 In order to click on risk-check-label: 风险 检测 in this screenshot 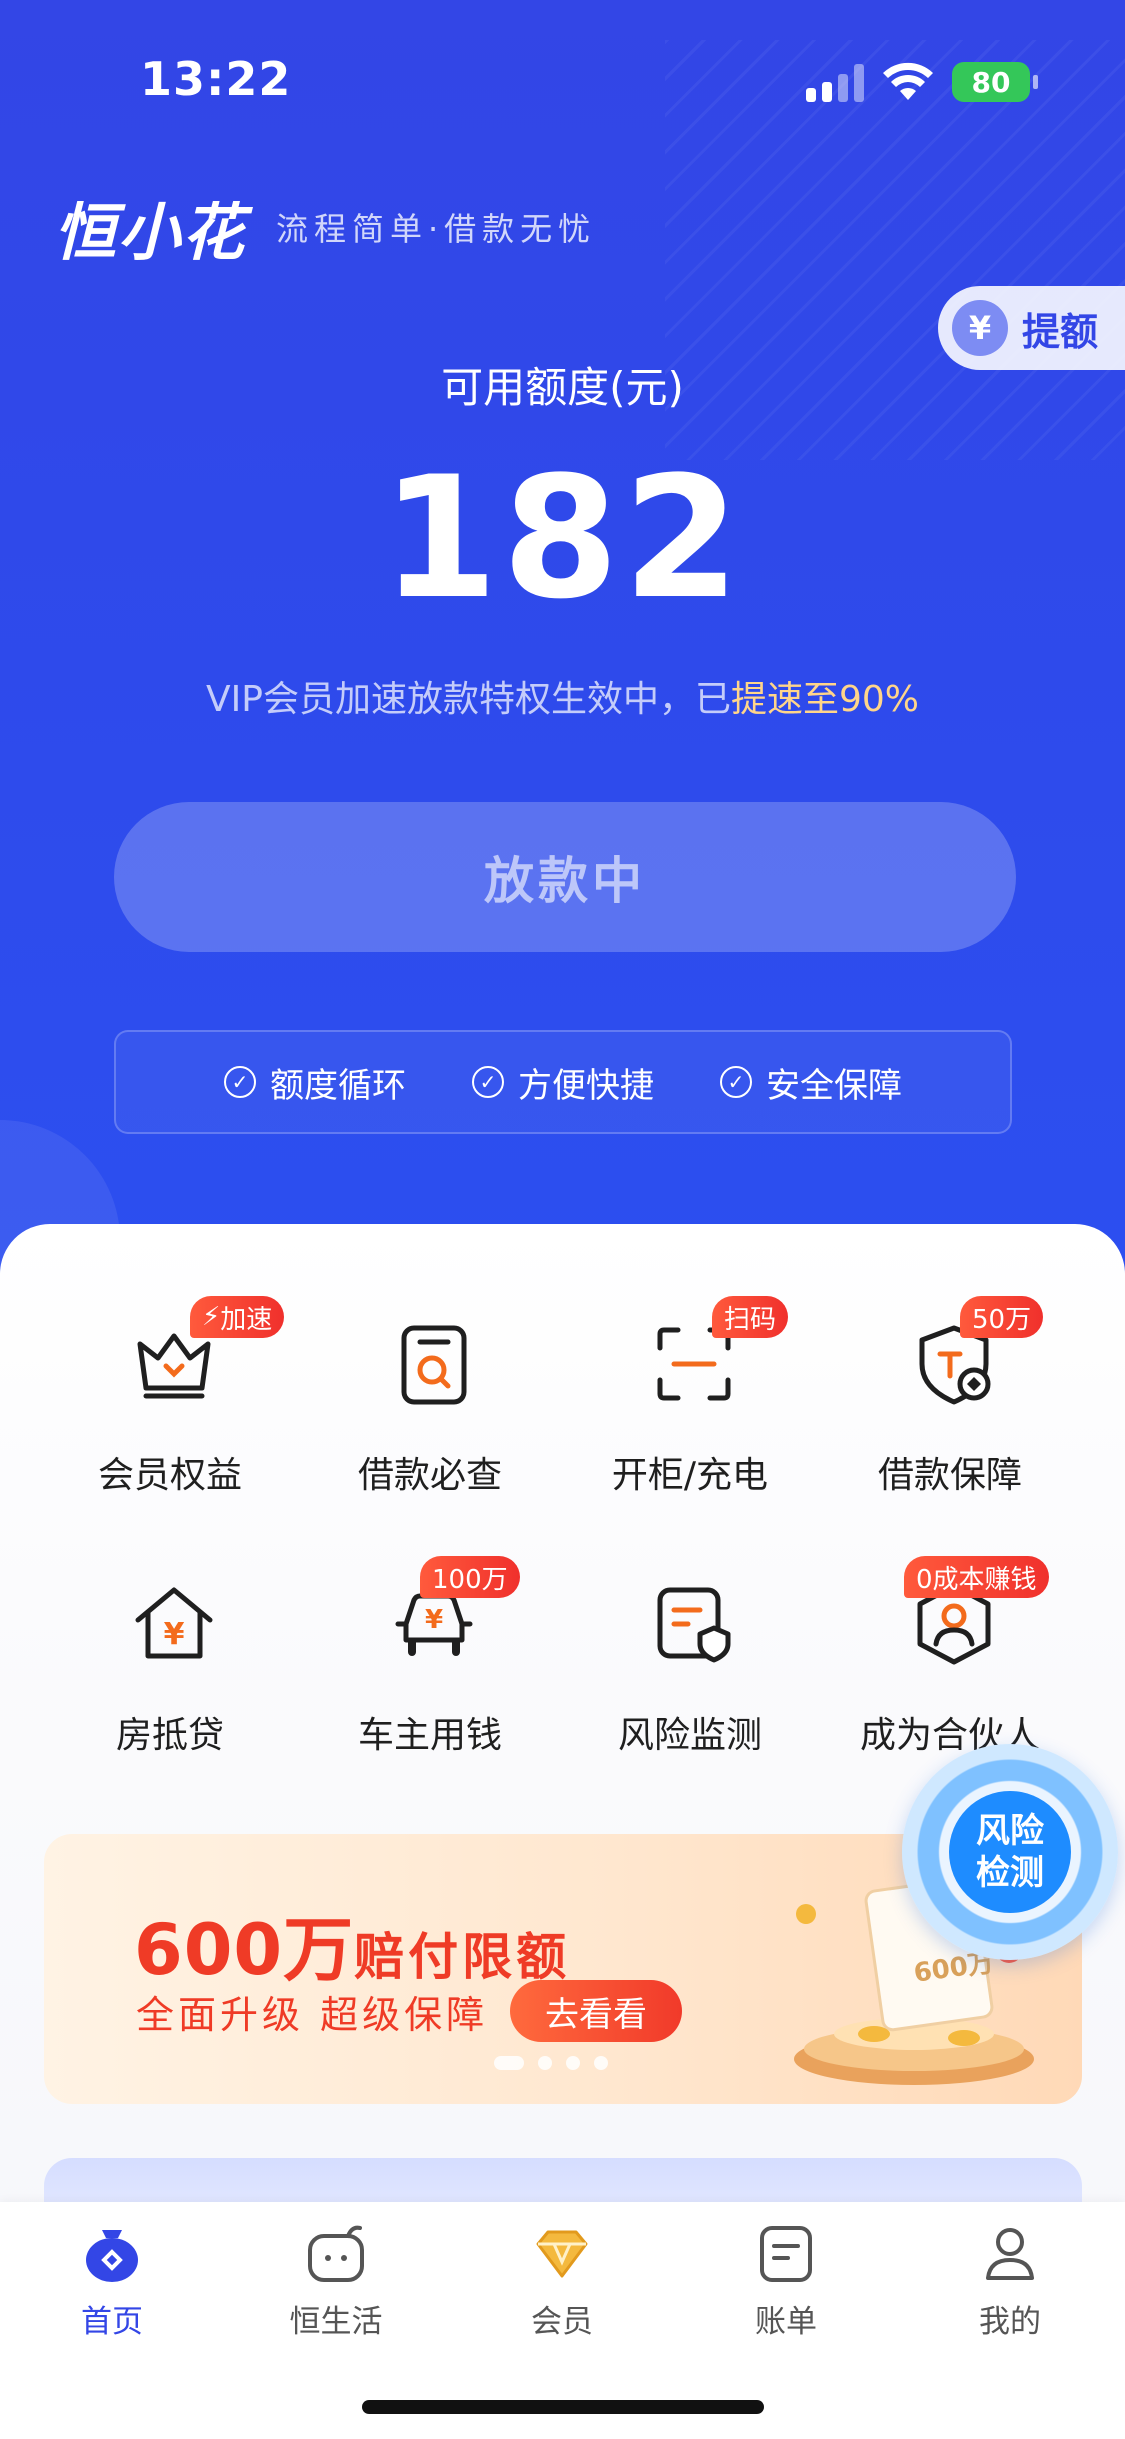, I will do `click(1010, 1852)`.